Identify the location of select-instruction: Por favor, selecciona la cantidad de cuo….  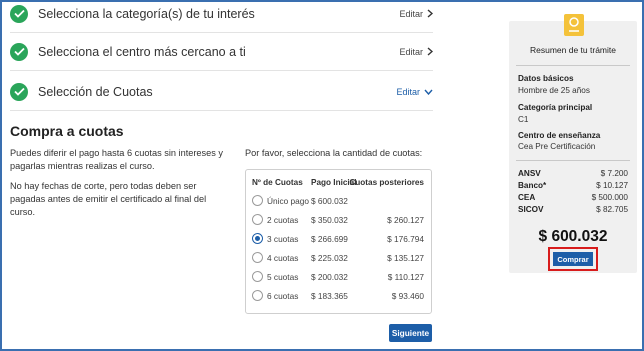
(334, 153).